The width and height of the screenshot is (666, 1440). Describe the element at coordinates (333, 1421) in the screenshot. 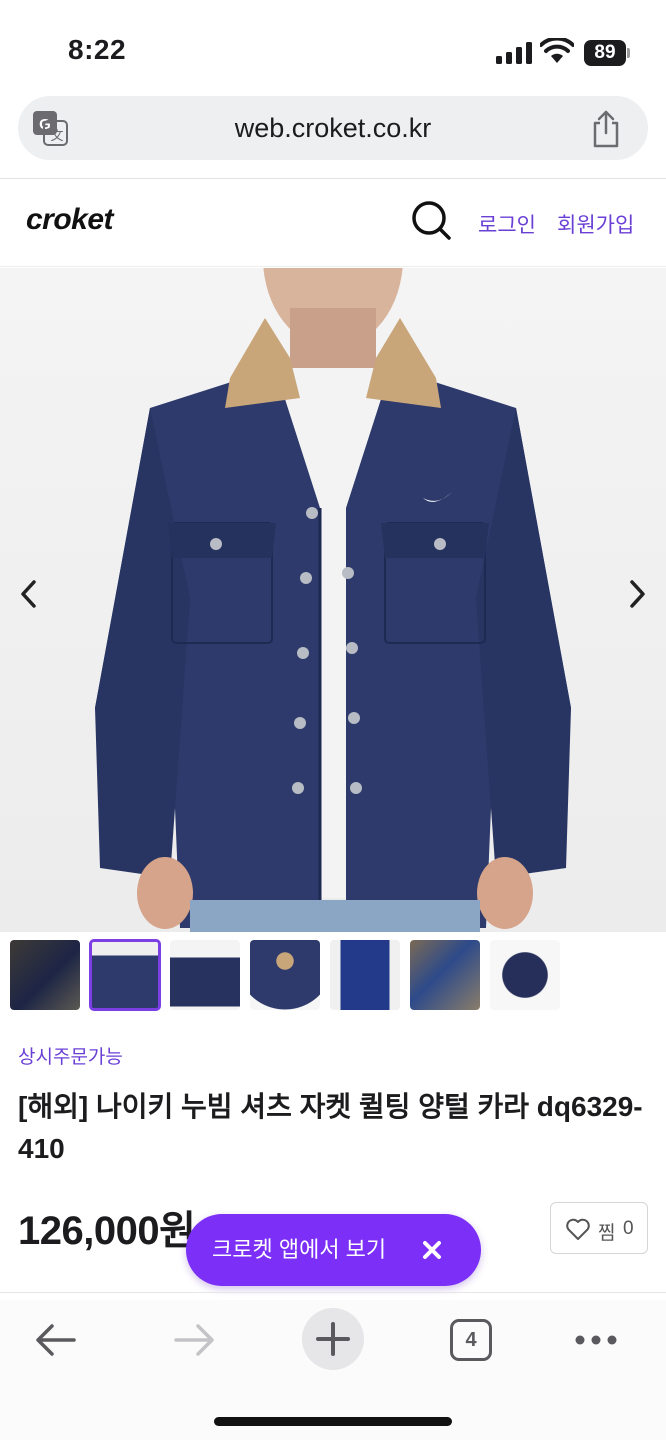

I see `home-indicator` at that location.